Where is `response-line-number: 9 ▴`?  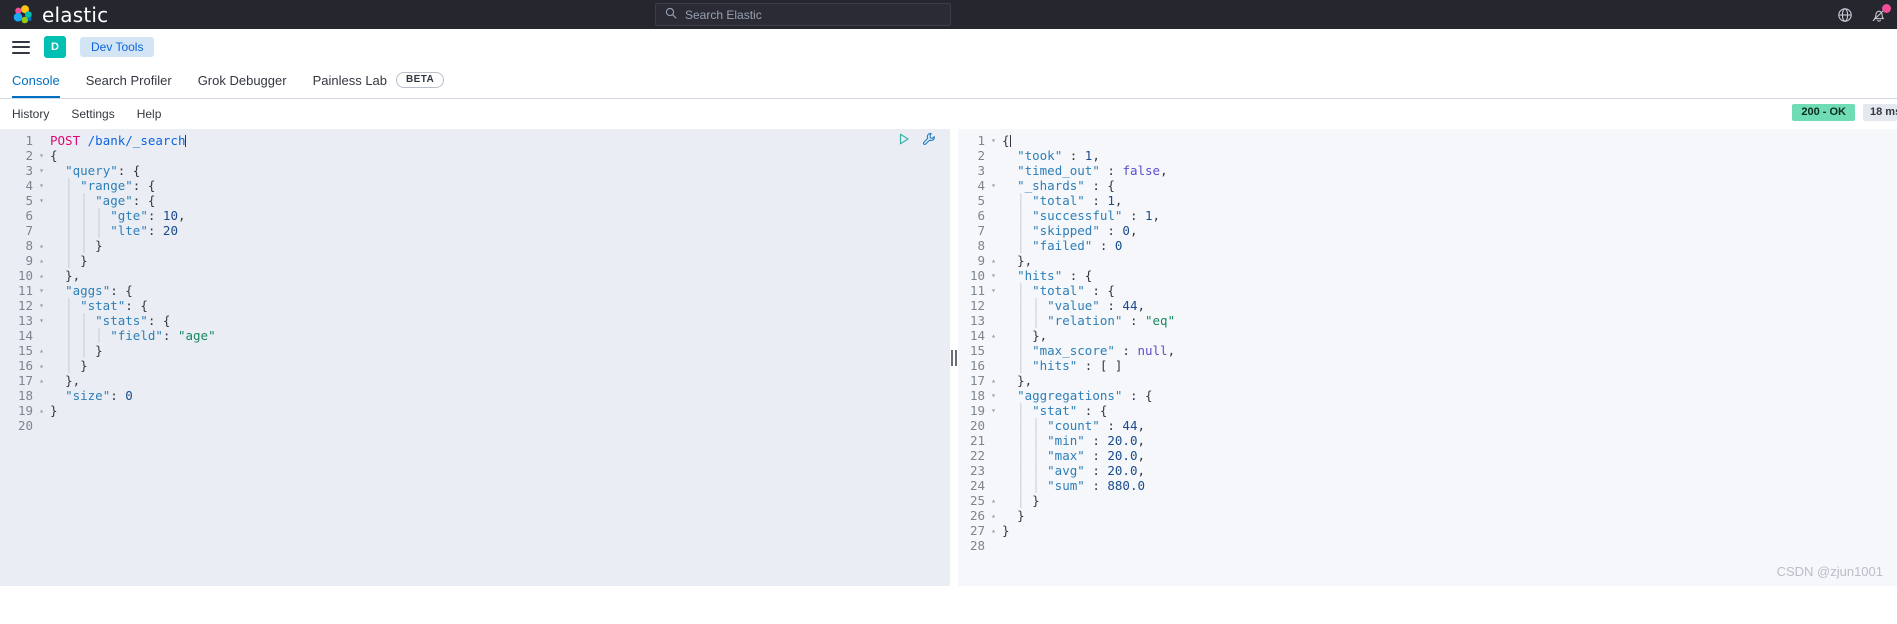 response-line-number: 9 ▴ is located at coordinates (986, 260).